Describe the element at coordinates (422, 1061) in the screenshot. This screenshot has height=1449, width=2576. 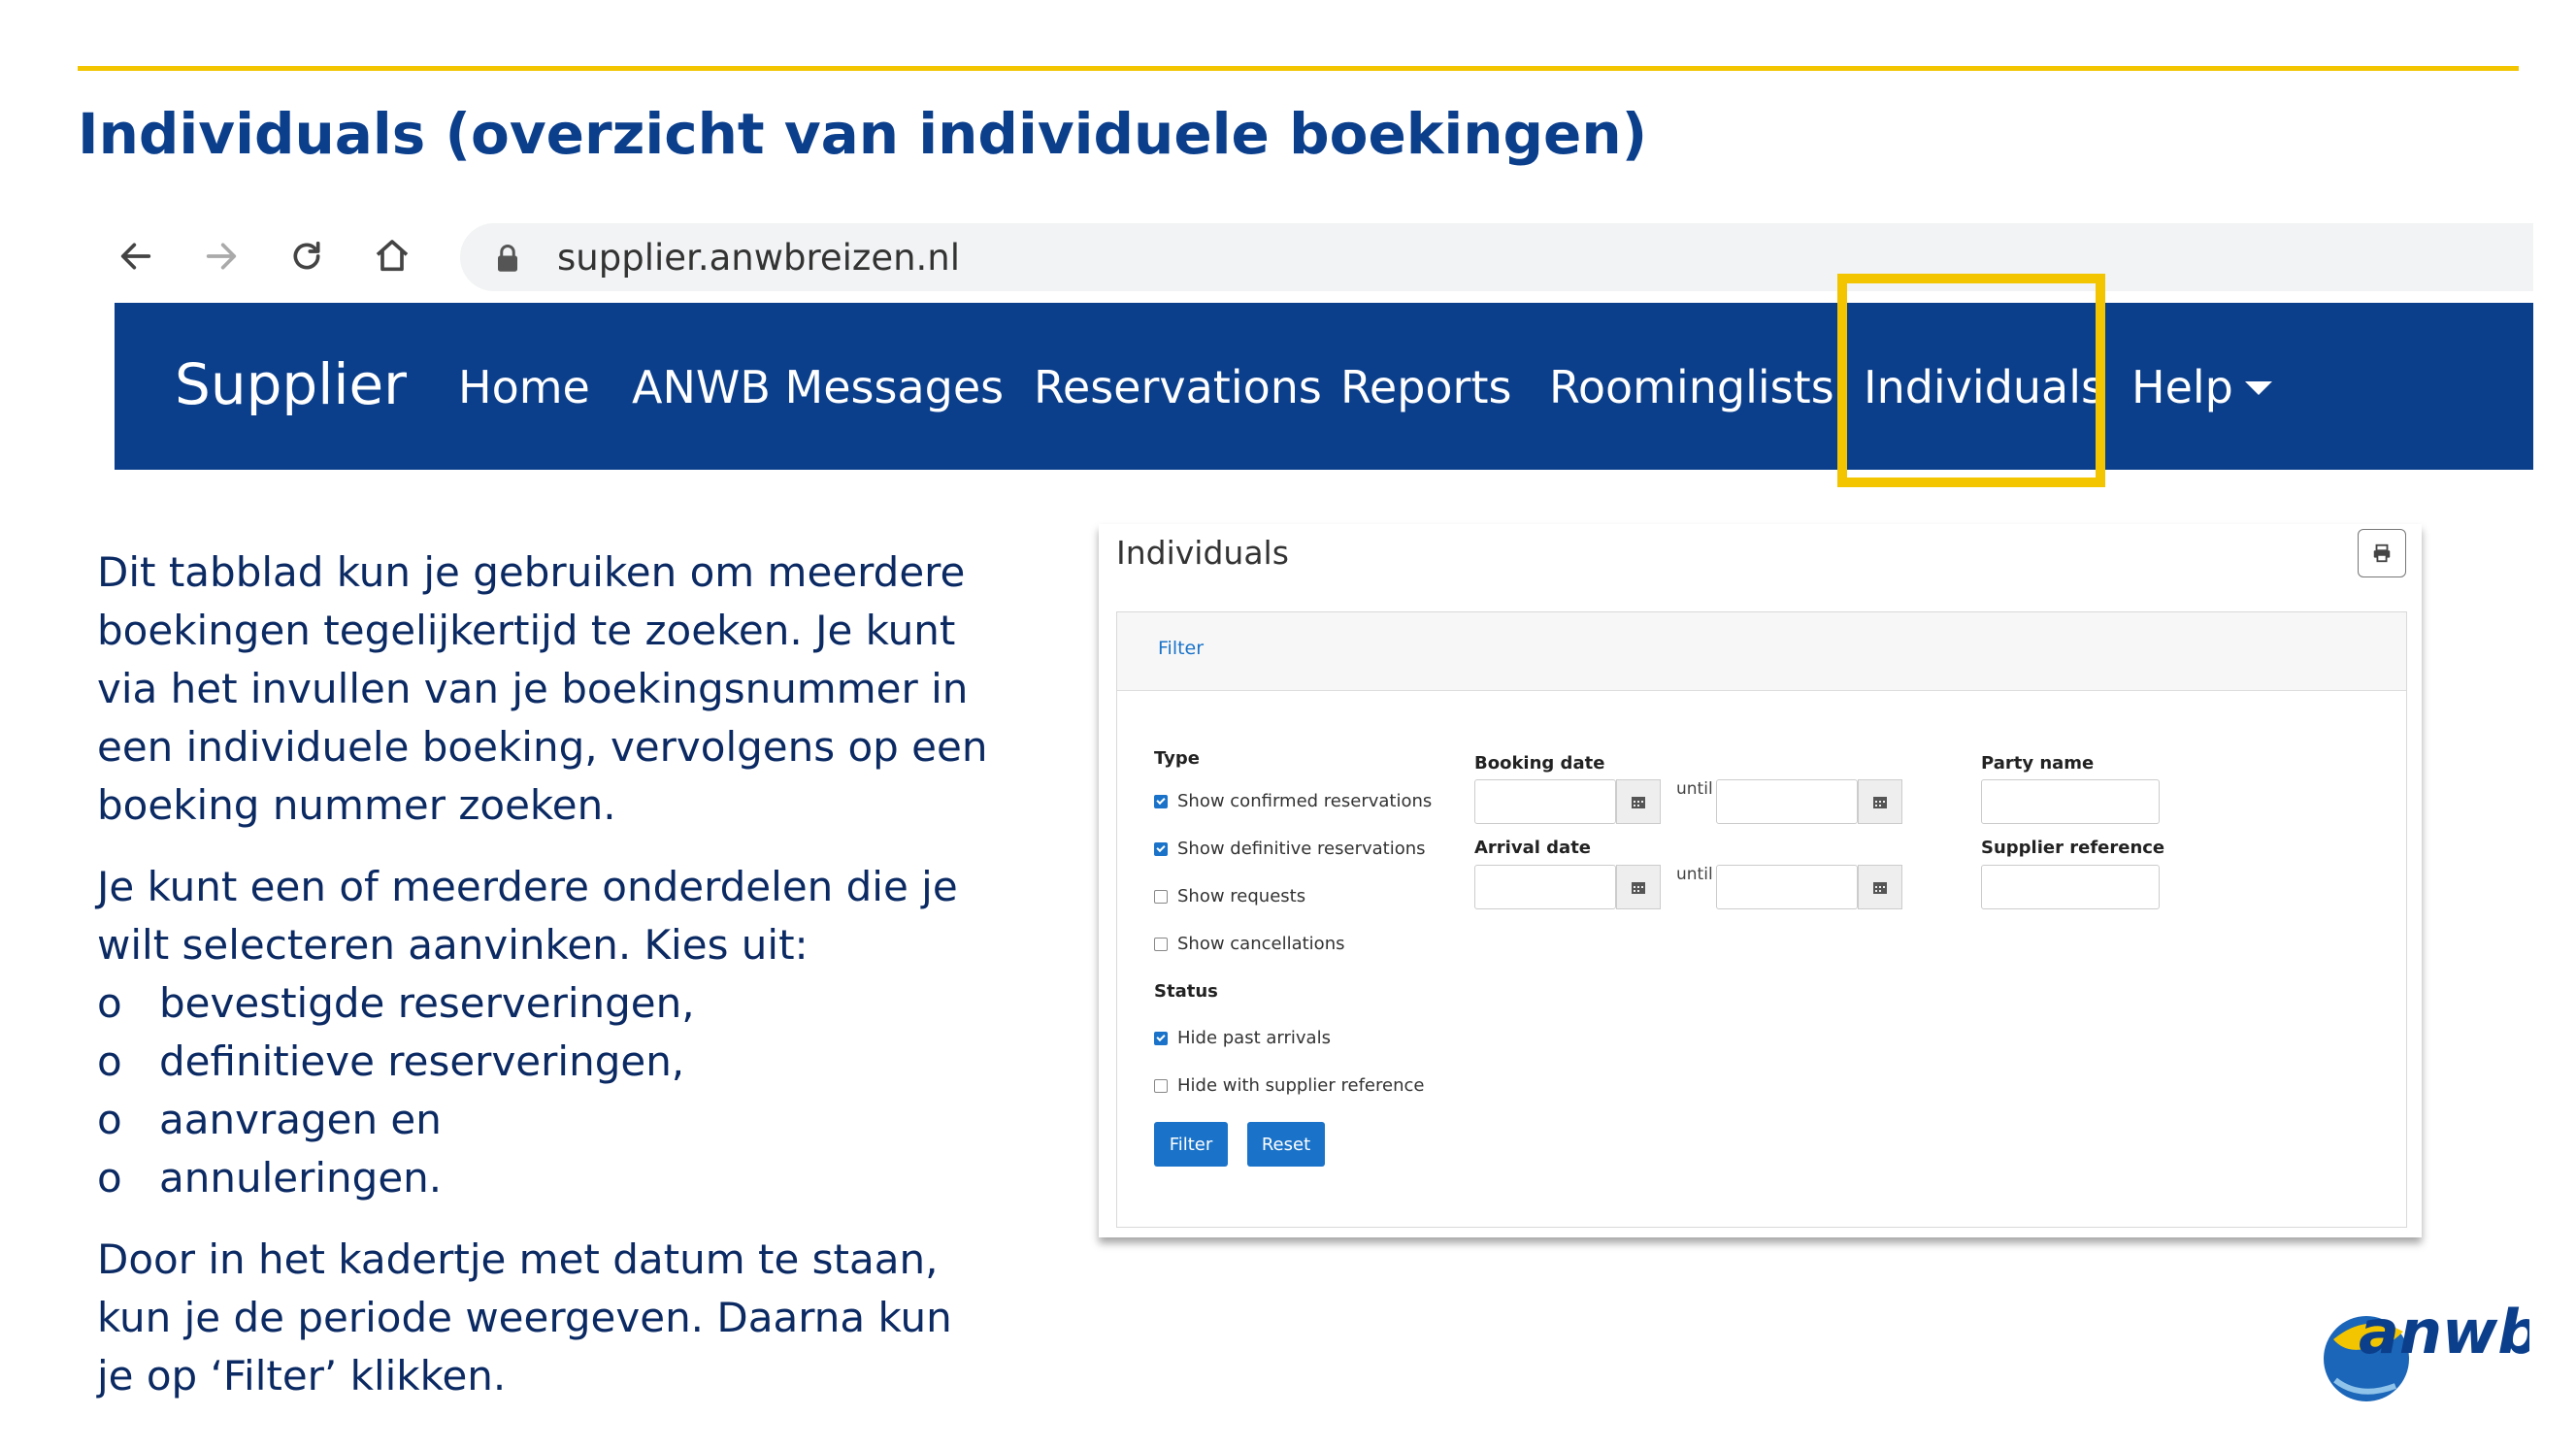
I see `list-item-text: definitieve reserveringen,` at that location.